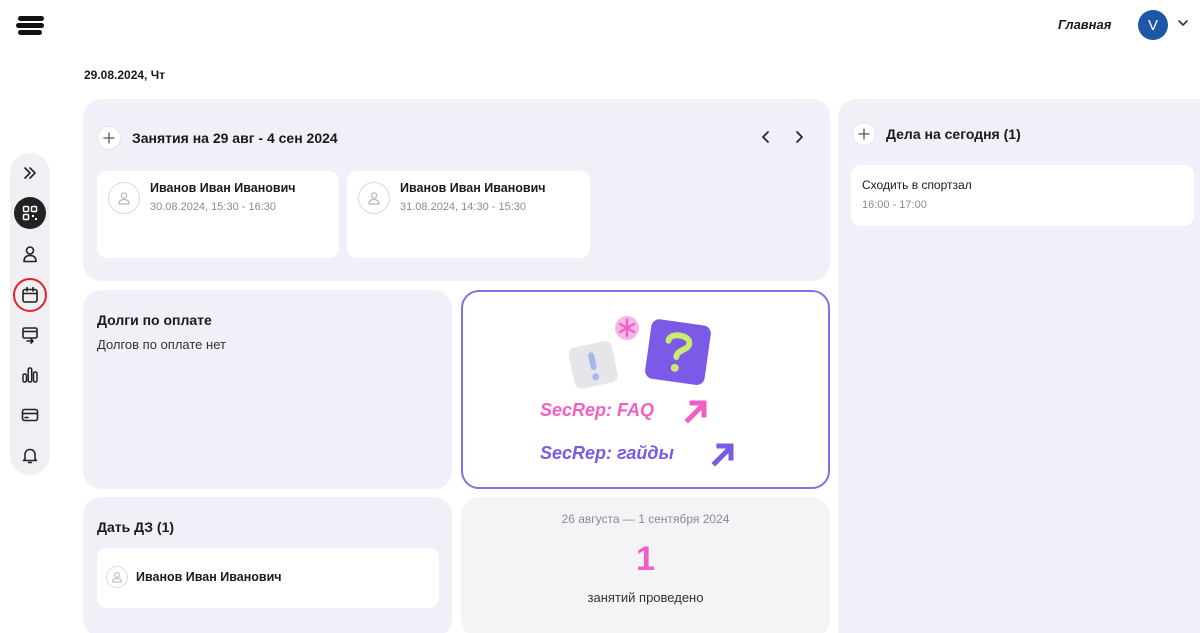 This screenshot has height=633, width=1200. Describe the element at coordinates (267, 389) in the screenshot. I see `debts-card: Долги по оплате Долгов по оплате нет` at that location.